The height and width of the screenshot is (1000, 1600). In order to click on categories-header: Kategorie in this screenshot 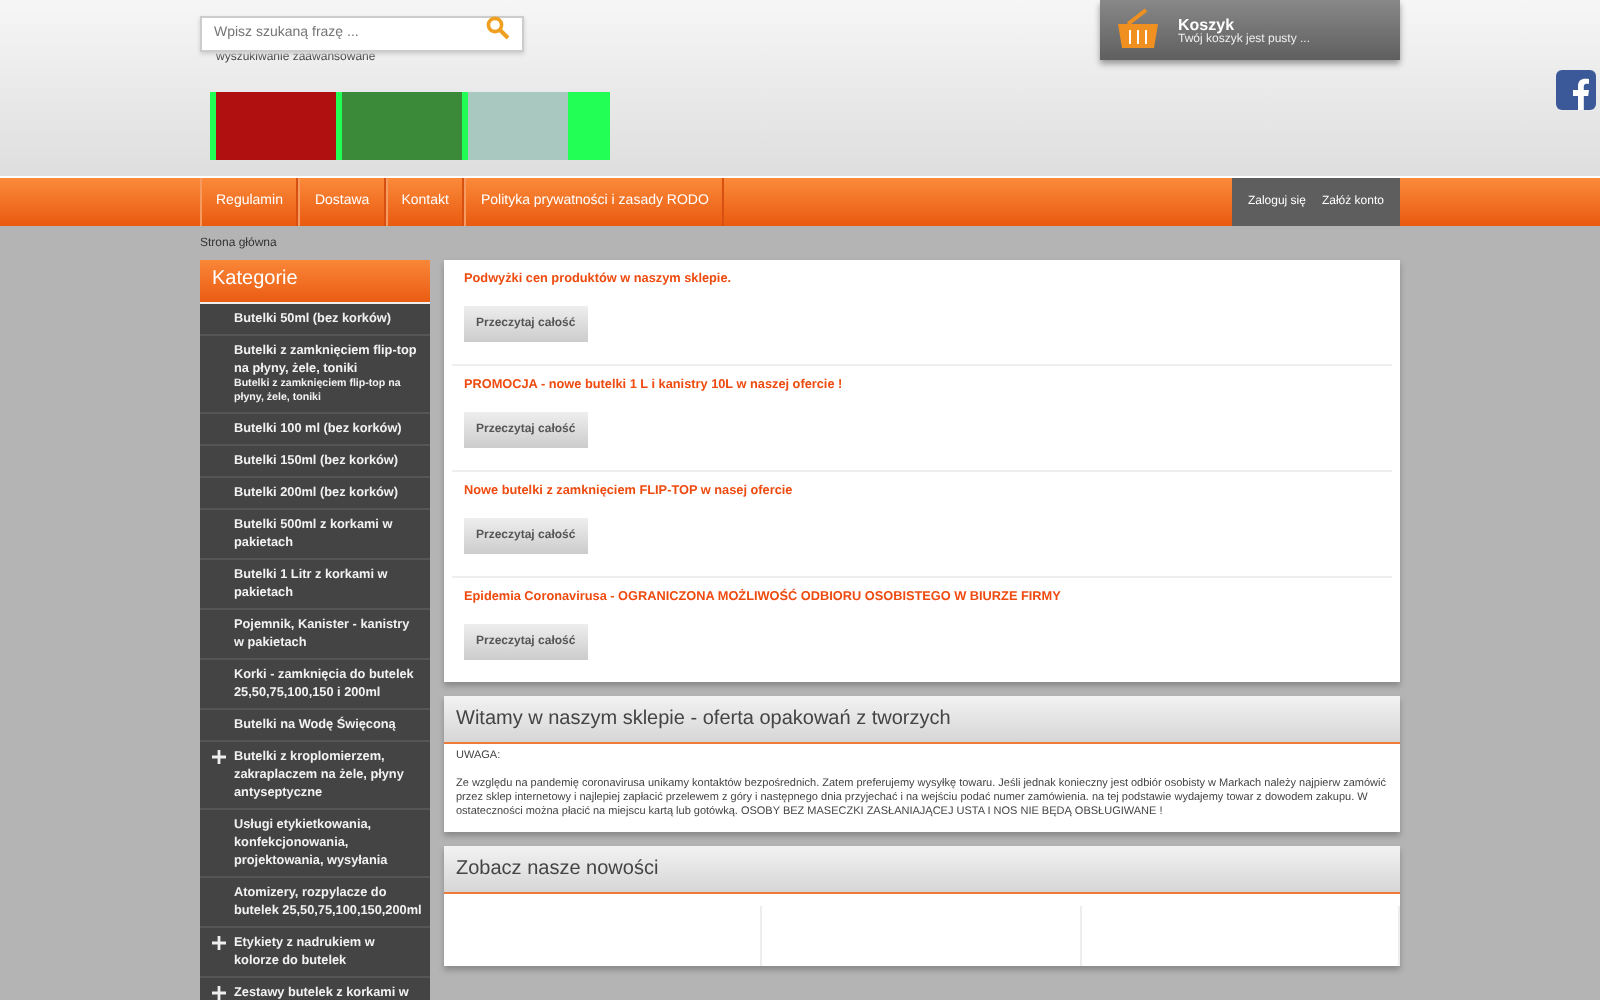, I will do `click(315, 282)`.